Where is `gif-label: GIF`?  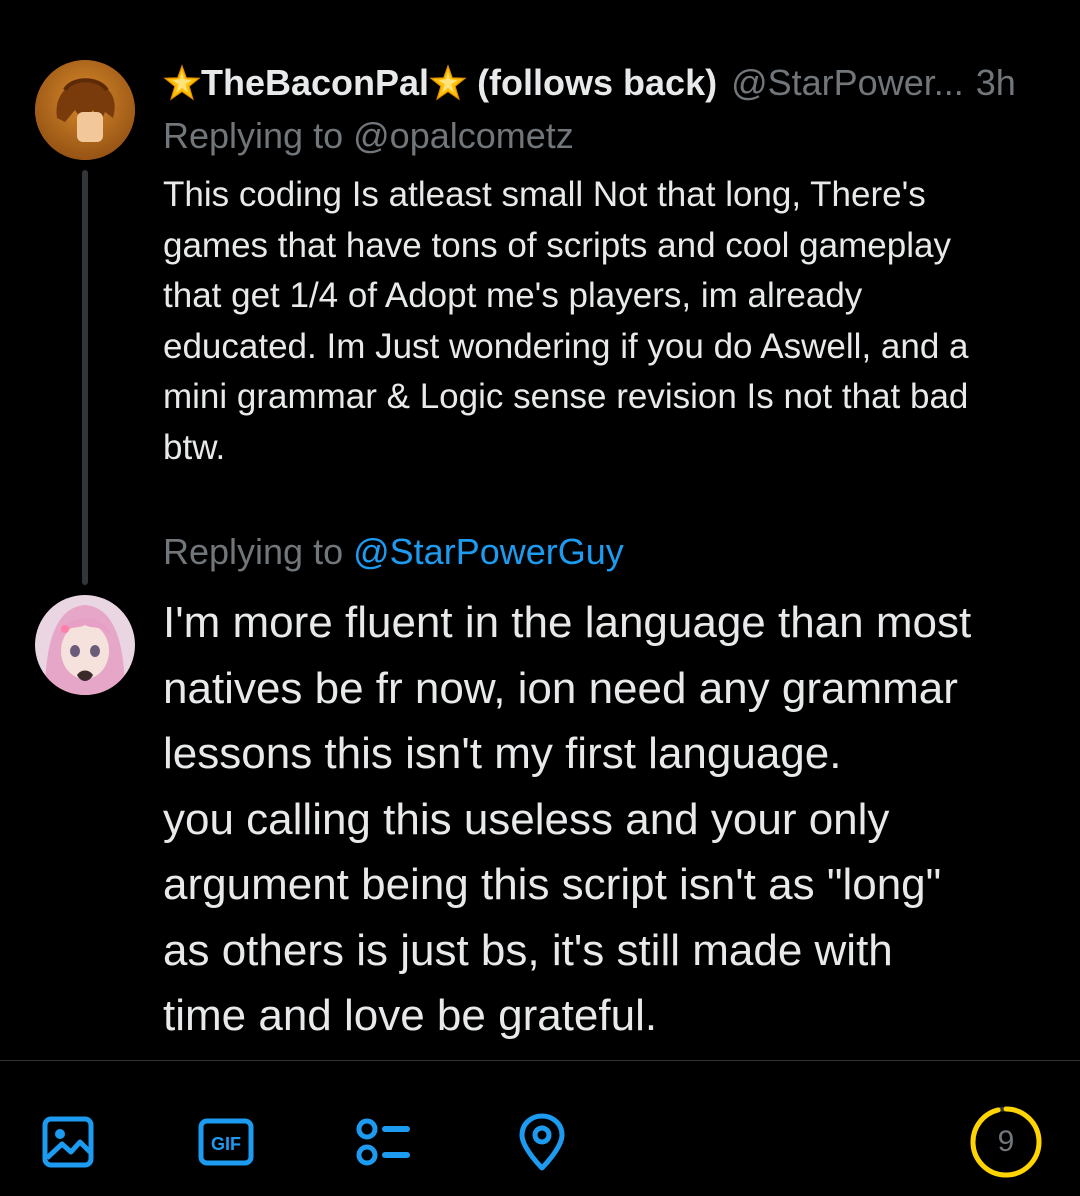 gif-label: GIF is located at coordinates (226, 1144).